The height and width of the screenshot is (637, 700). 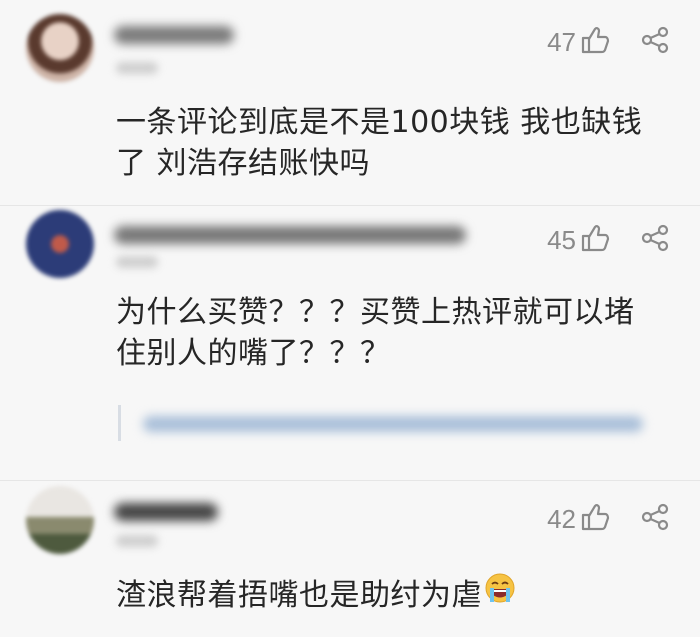 I want to click on tears-of-joy-emoji, so click(x=500, y=593).